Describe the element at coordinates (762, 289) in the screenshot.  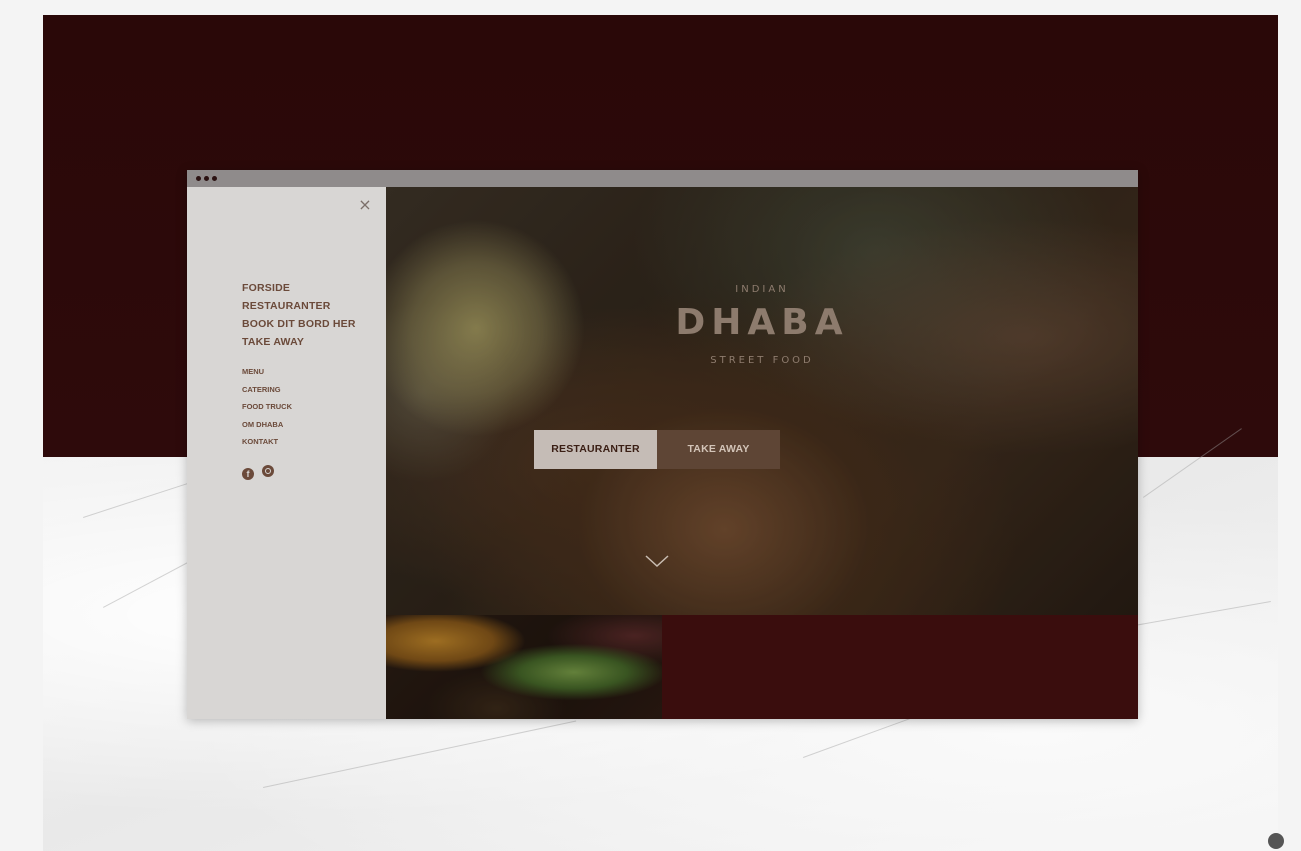
I see `logo-tagline-top: INDIAN` at that location.